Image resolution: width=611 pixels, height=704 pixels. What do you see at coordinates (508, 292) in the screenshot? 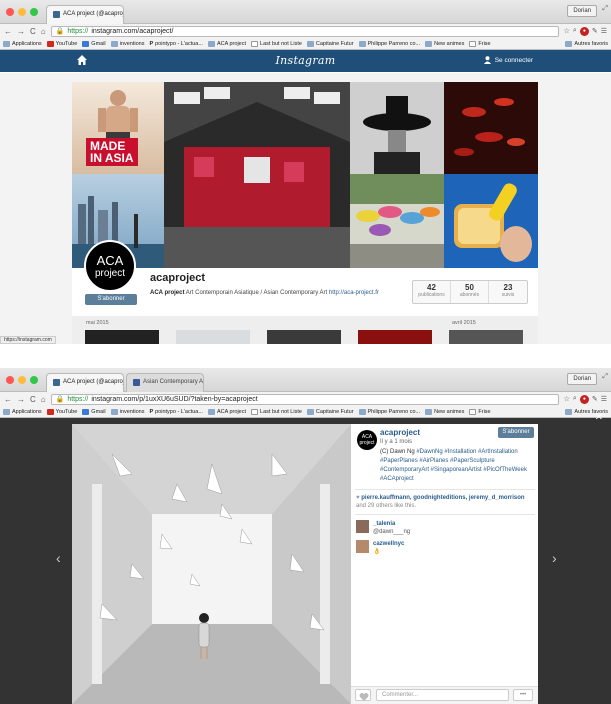
I see `stat-following: 23 suivis` at bounding box center [508, 292].